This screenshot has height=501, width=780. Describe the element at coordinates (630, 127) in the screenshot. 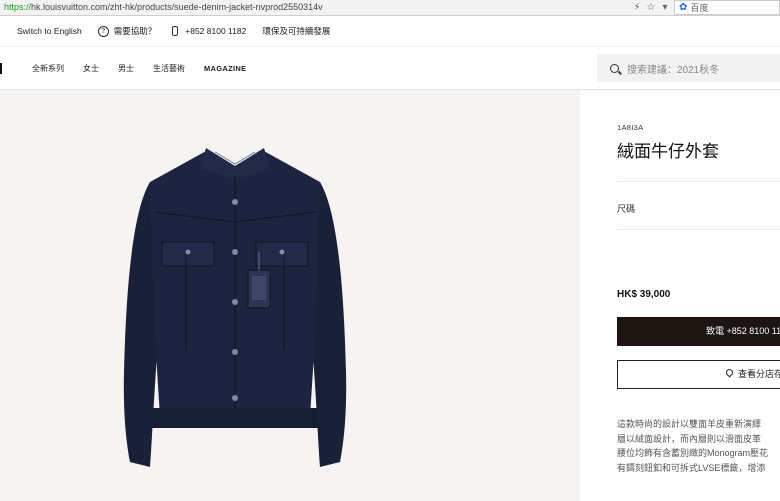

I see `product-sku: 1A8I3A` at that location.